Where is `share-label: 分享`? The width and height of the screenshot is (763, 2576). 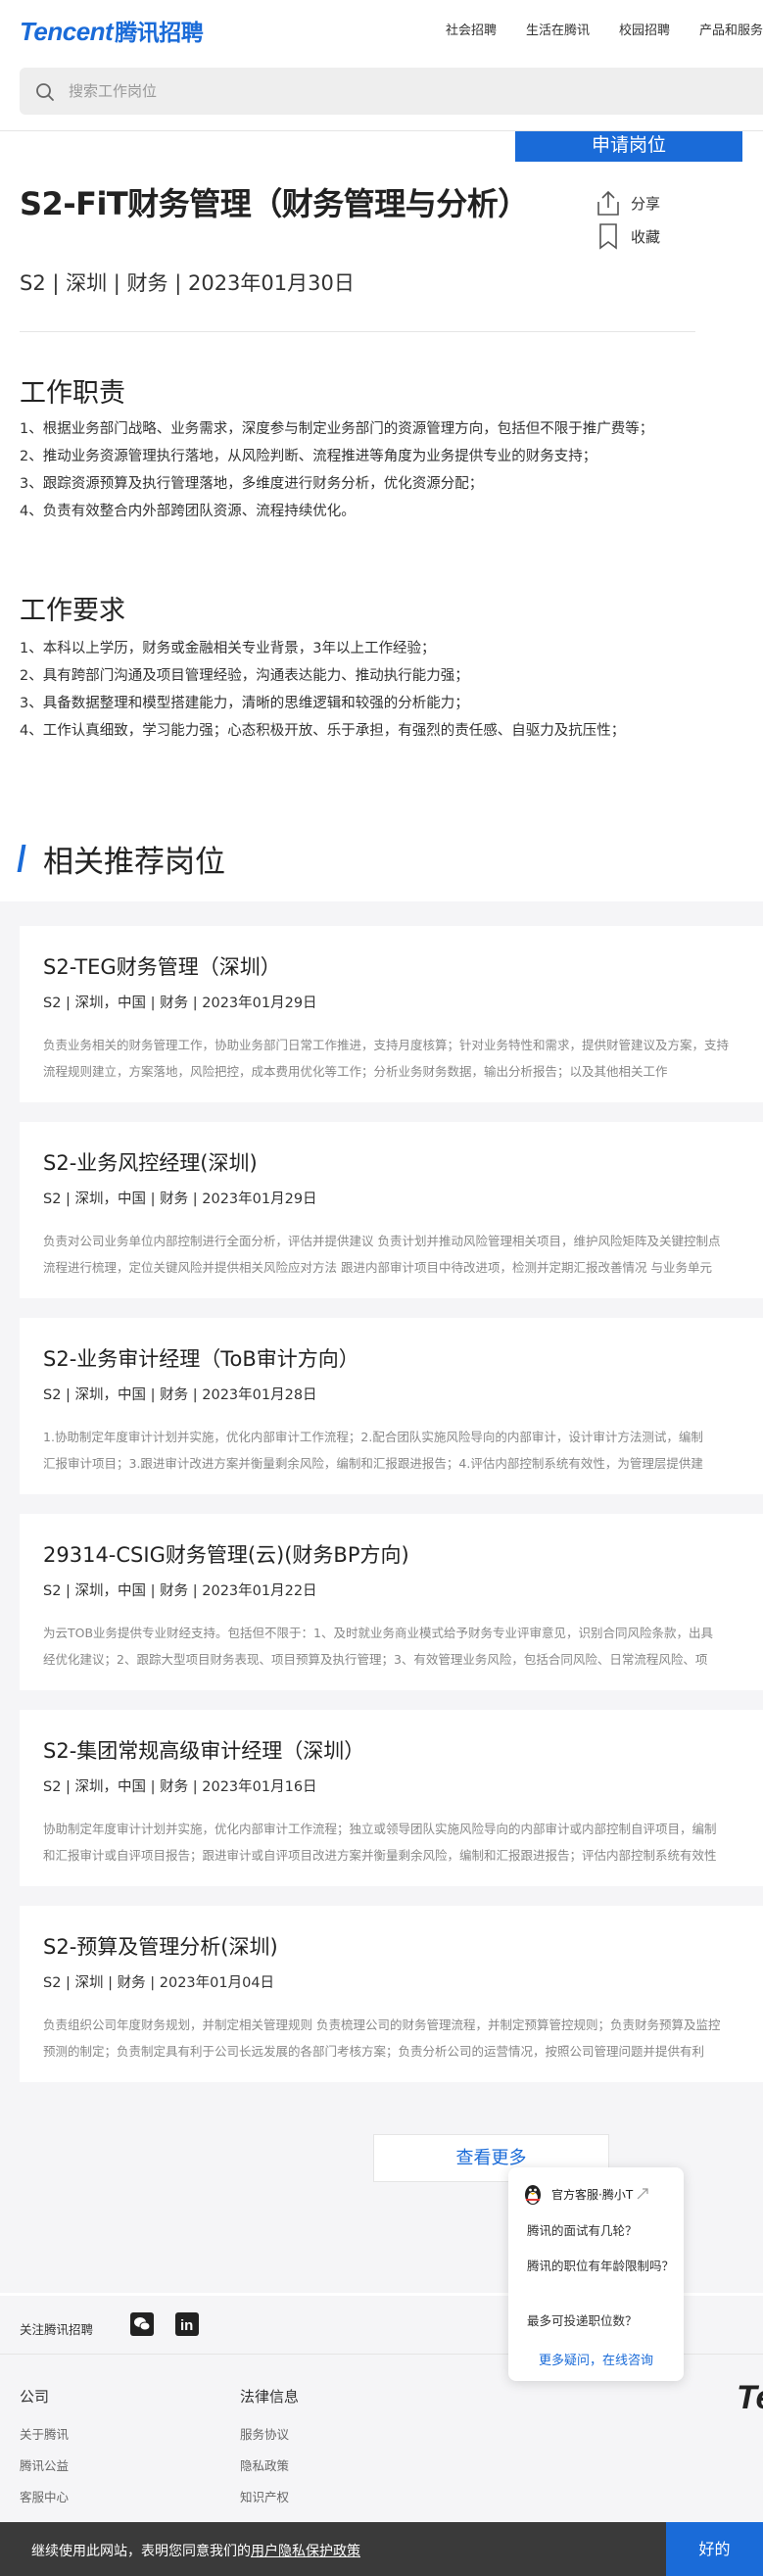 share-label: 分享 is located at coordinates (646, 203).